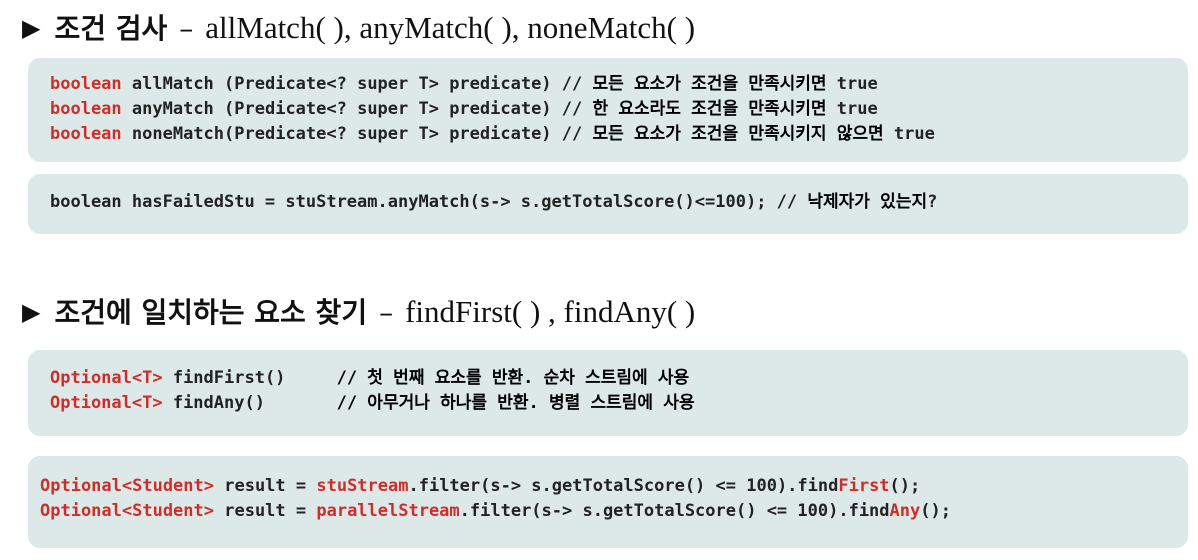  I want to click on heading-methods: findFirst( ) , findAny( ), so click(550, 311).